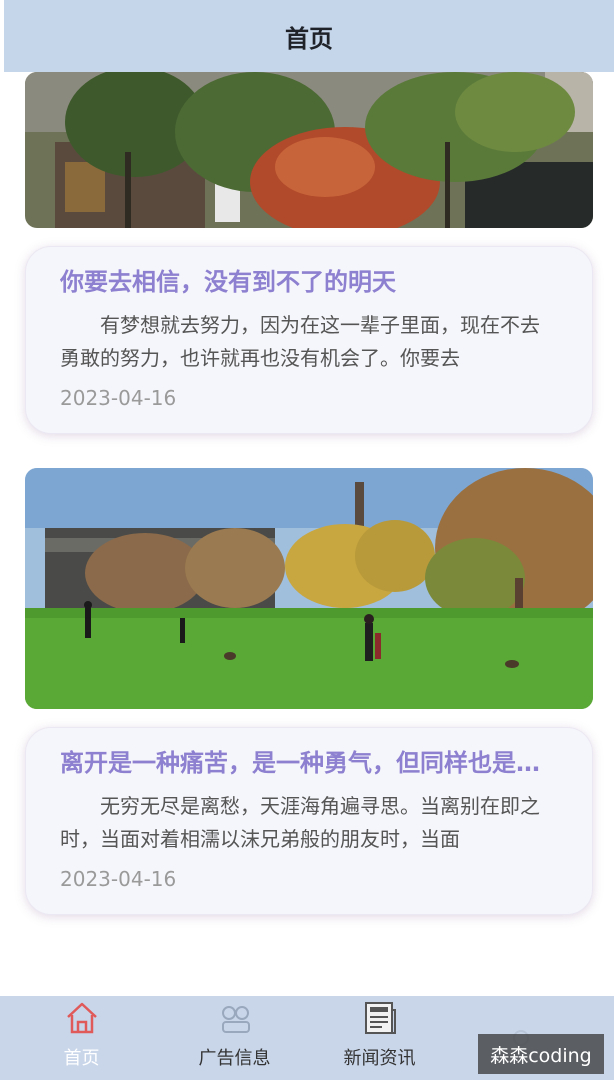 The height and width of the screenshot is (1080, 614). I want to click on home-icon, so click(81, 1018).